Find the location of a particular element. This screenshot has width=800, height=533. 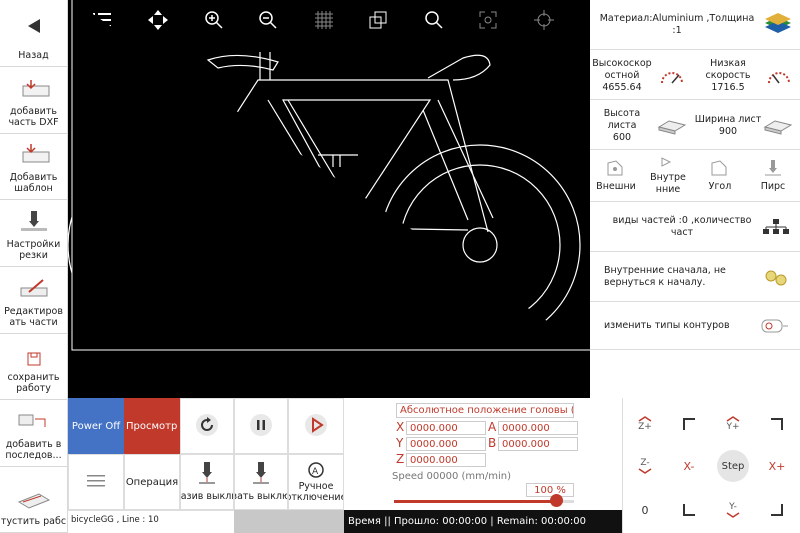

parts-info-label: виды частей :0 ,количество част is located at coordinates (682, 226).